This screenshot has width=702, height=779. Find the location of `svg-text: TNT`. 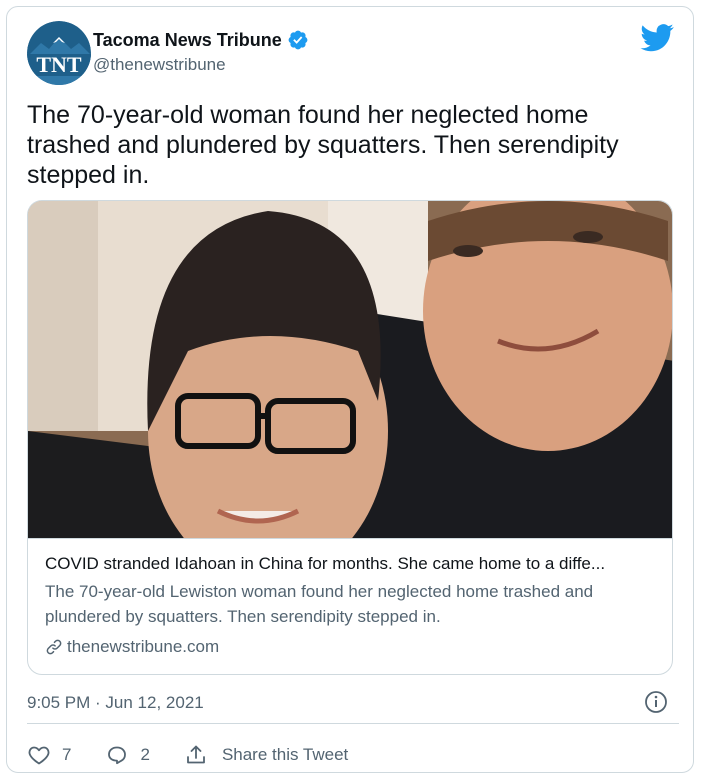

svg-text: TNT is located at coordinates (59, 64).